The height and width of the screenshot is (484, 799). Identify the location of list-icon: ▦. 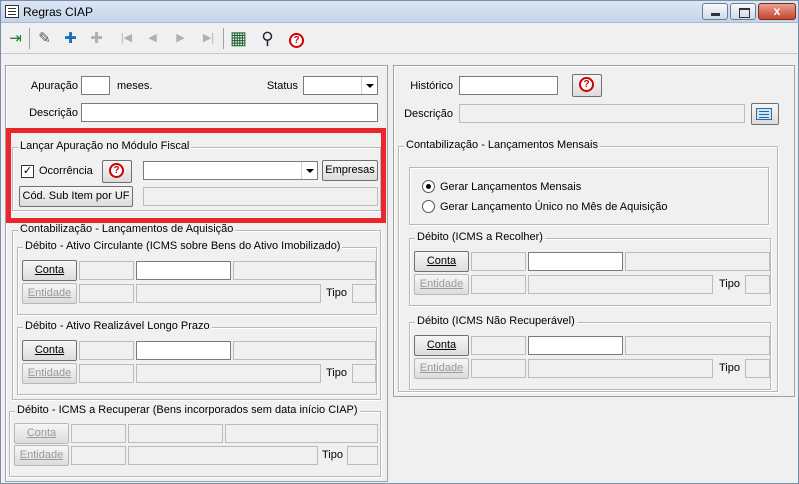
(238, 38).